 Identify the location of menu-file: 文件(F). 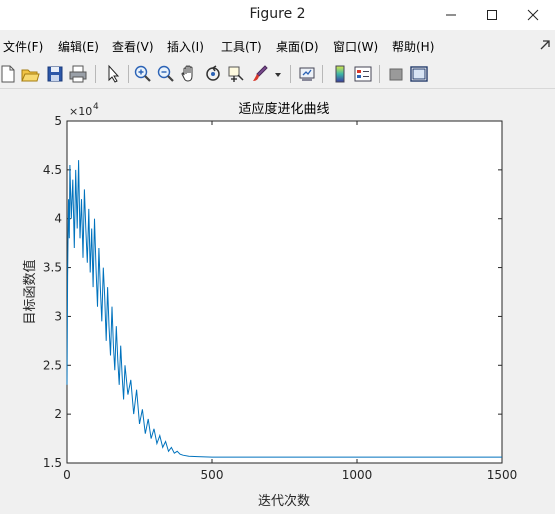
(23, 46).